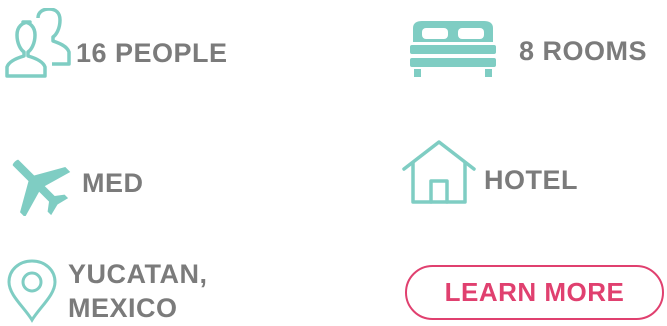  I want to click on people-icon, so click(38, 43).